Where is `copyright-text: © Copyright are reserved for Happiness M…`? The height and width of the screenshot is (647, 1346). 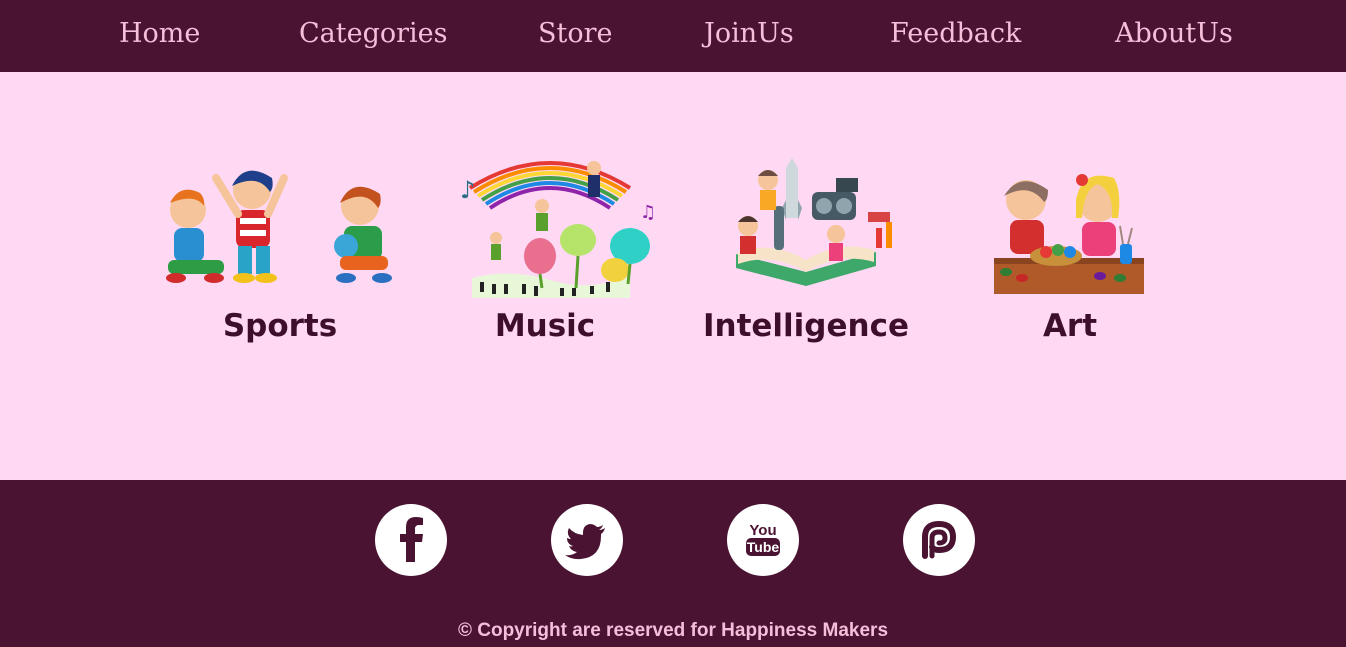 copyright-text: © Copyright are reserved for Happiness M… is located at coordinates (673, 630).